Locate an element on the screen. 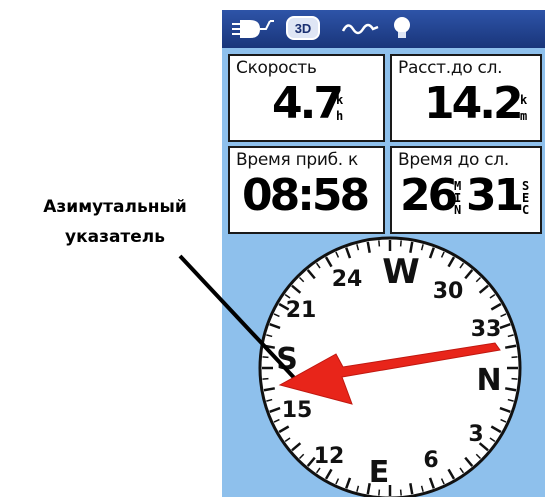 The image size is (545, 497). tick-24: 24 is located at coordinates (347, 279).